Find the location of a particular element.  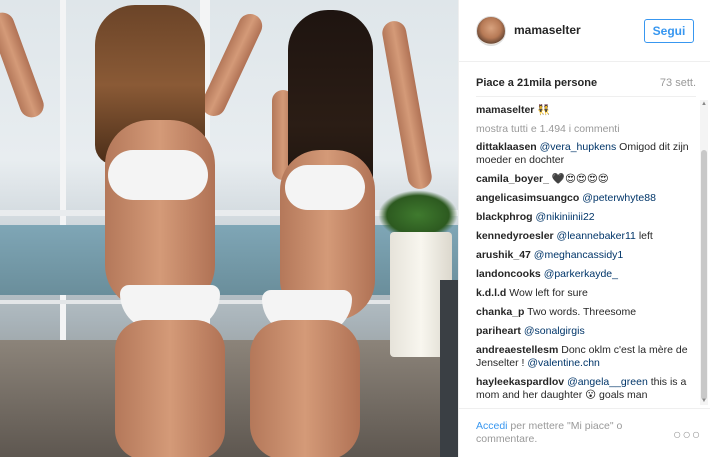

person-right-arm-right is located at coordinates (407, 105).